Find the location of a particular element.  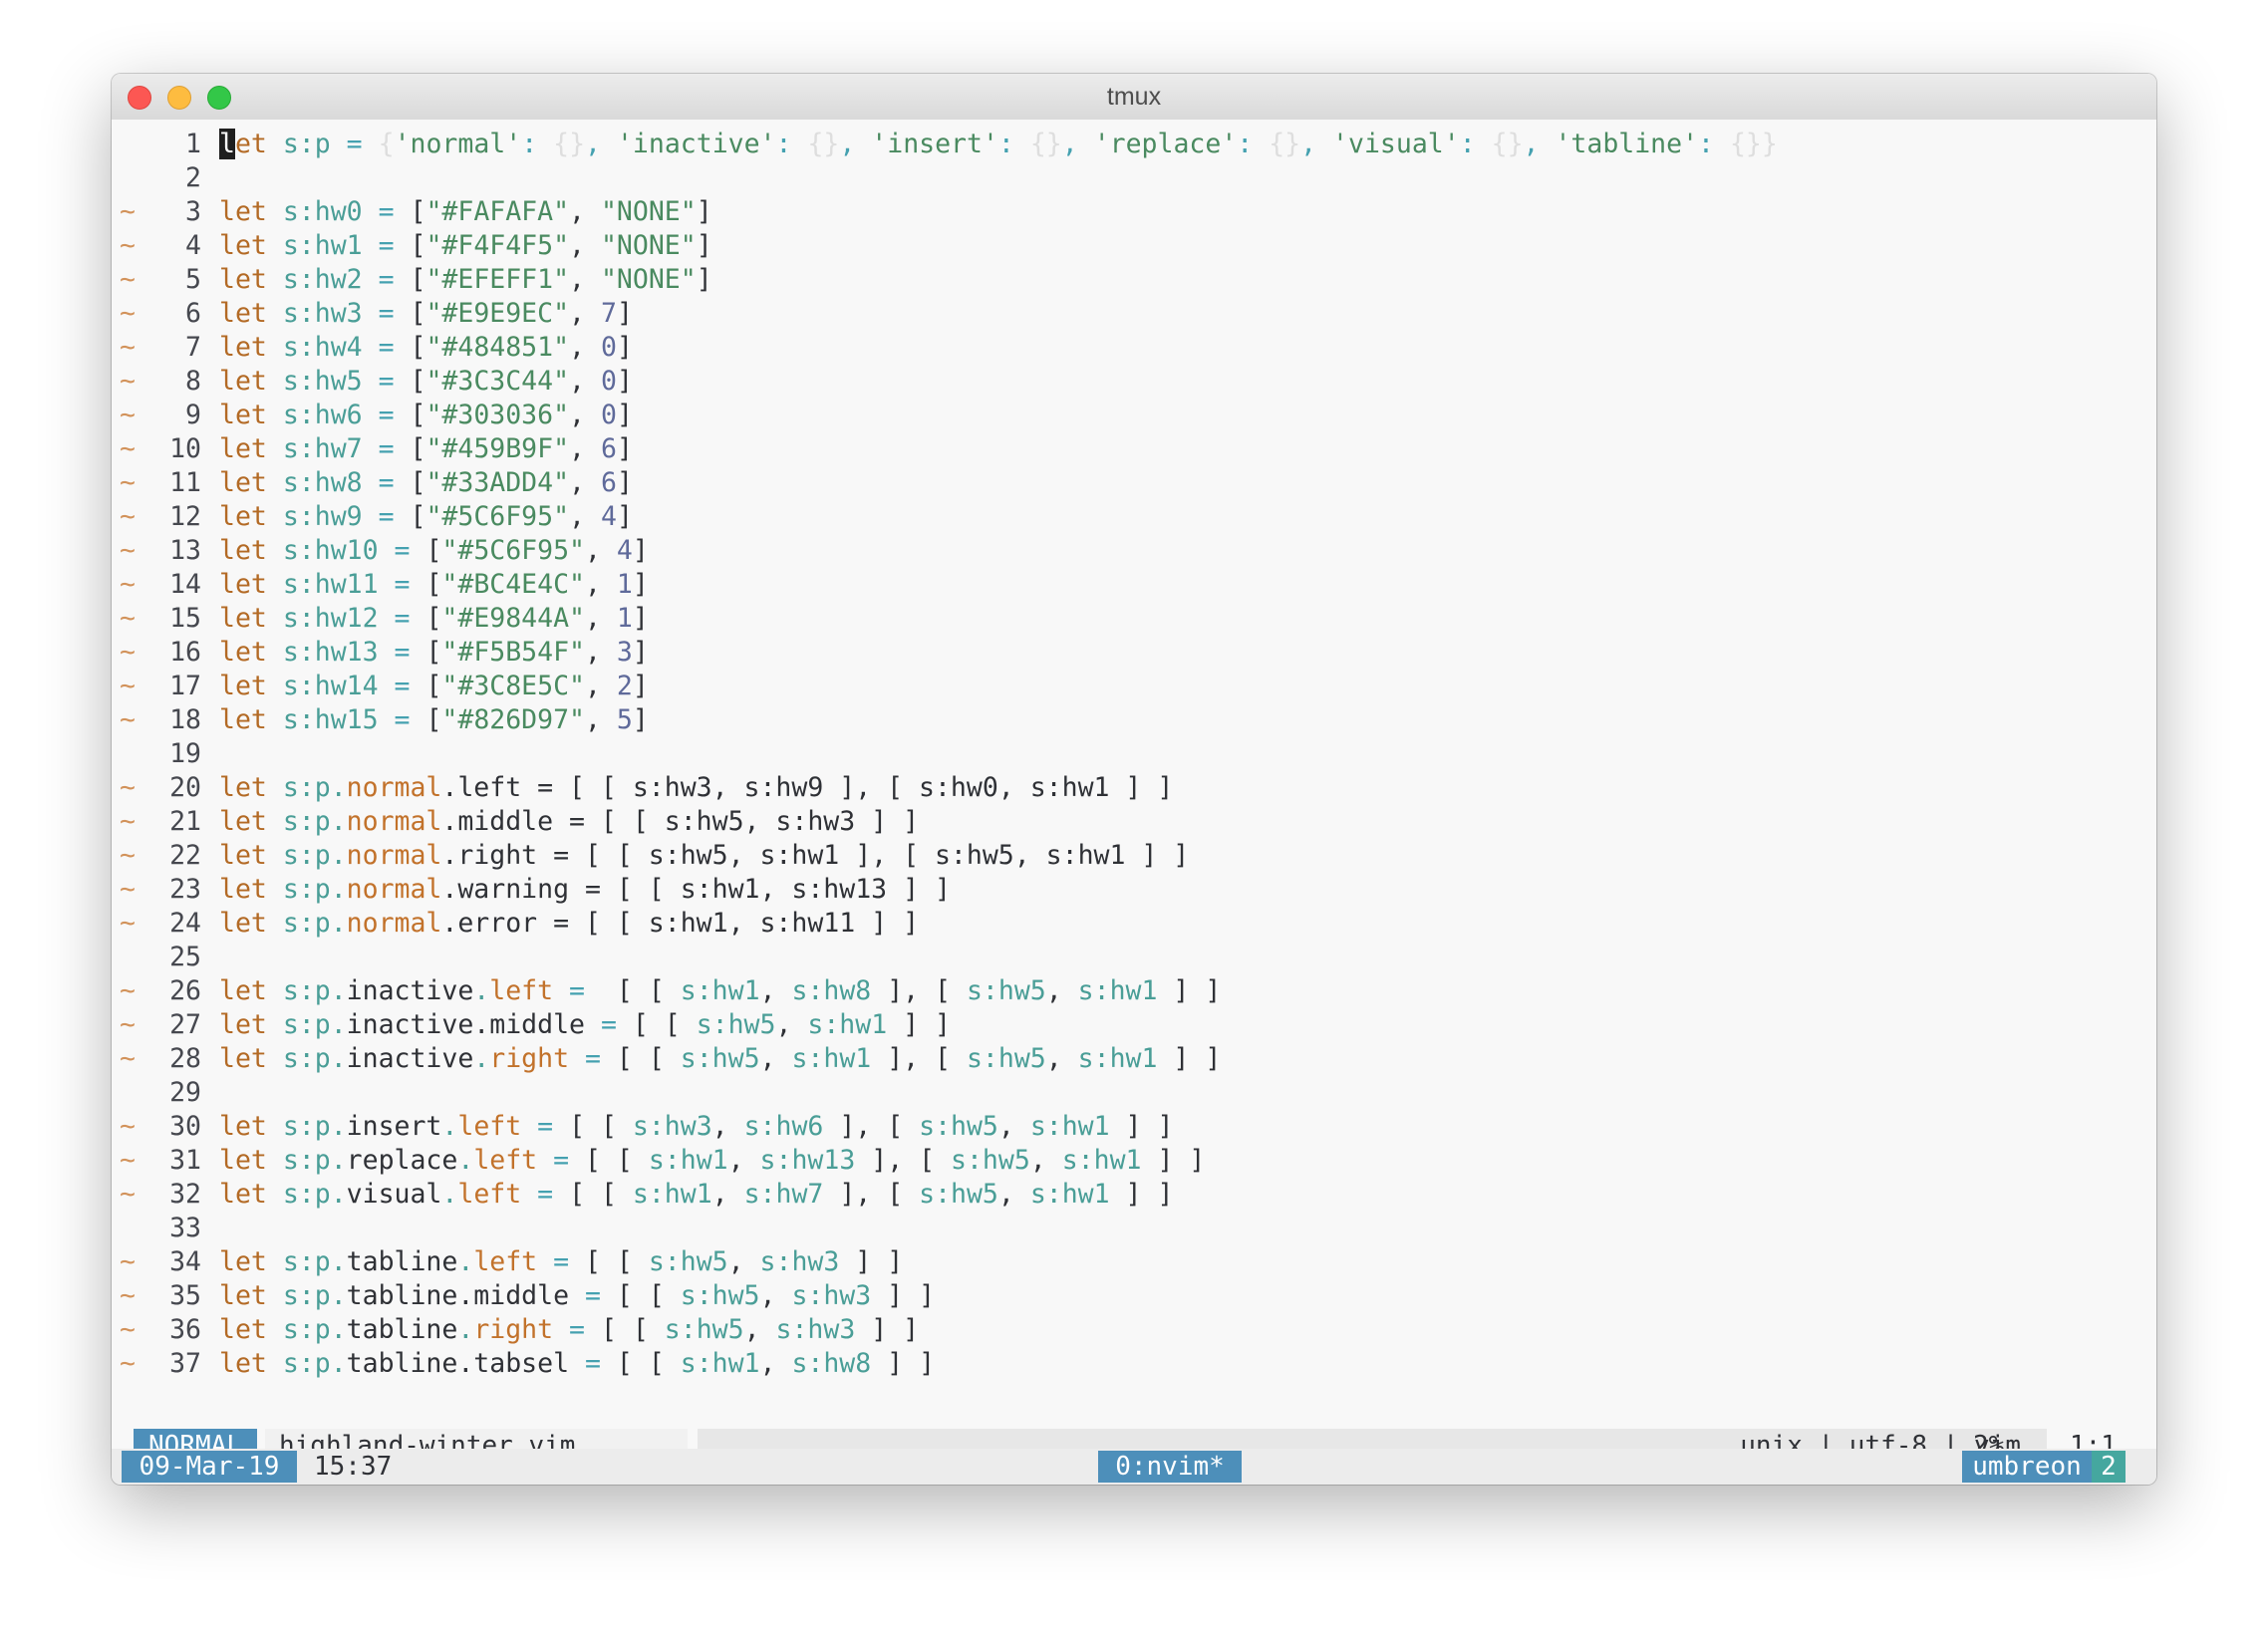

tmux-status-bar: 09-Mar-19 15:37 0:nvim* umbreon 2 is located at coordinates (1134, 1467).